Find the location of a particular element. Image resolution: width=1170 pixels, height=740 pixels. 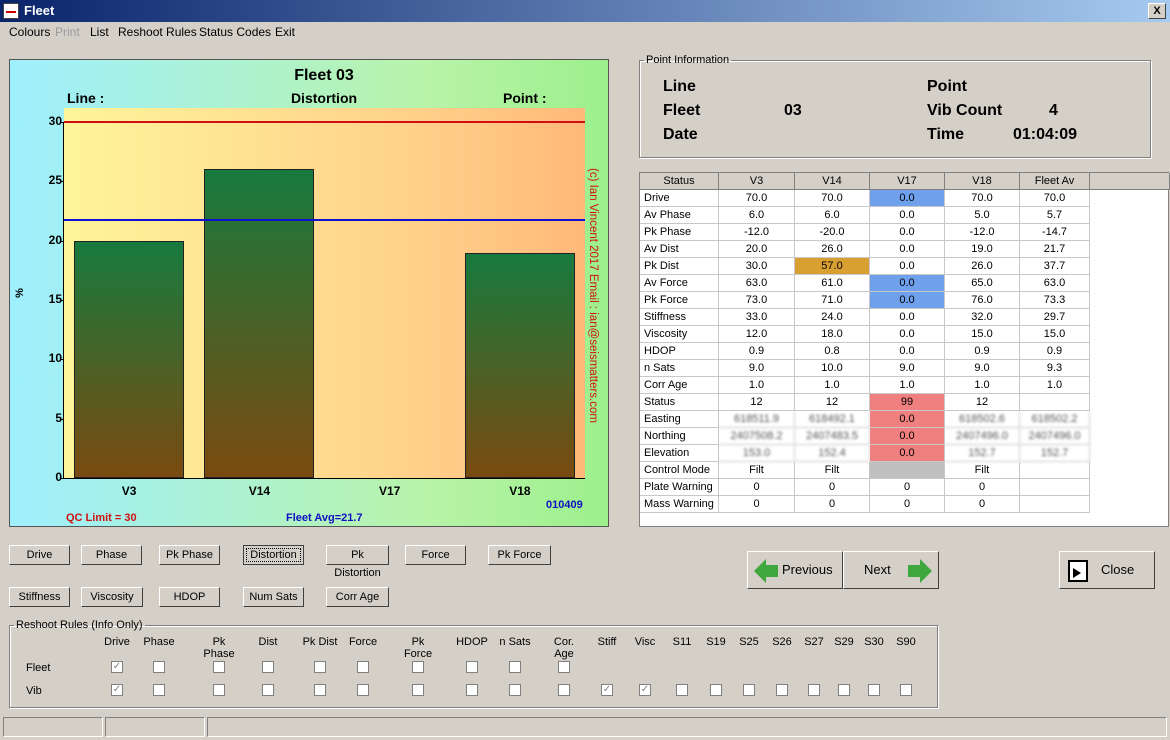

grid-header-v18: V18 is located at coordinates (982, 181).